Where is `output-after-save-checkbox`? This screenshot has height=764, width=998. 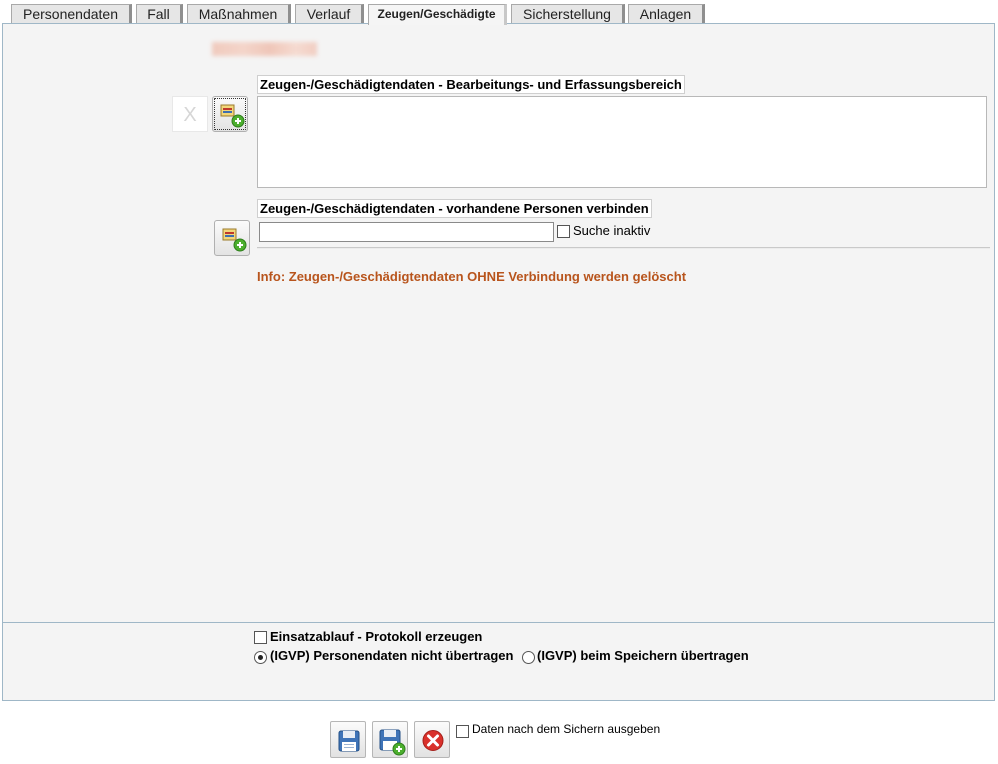 output-after-save-checkbox is located at coordinates (462, 731).